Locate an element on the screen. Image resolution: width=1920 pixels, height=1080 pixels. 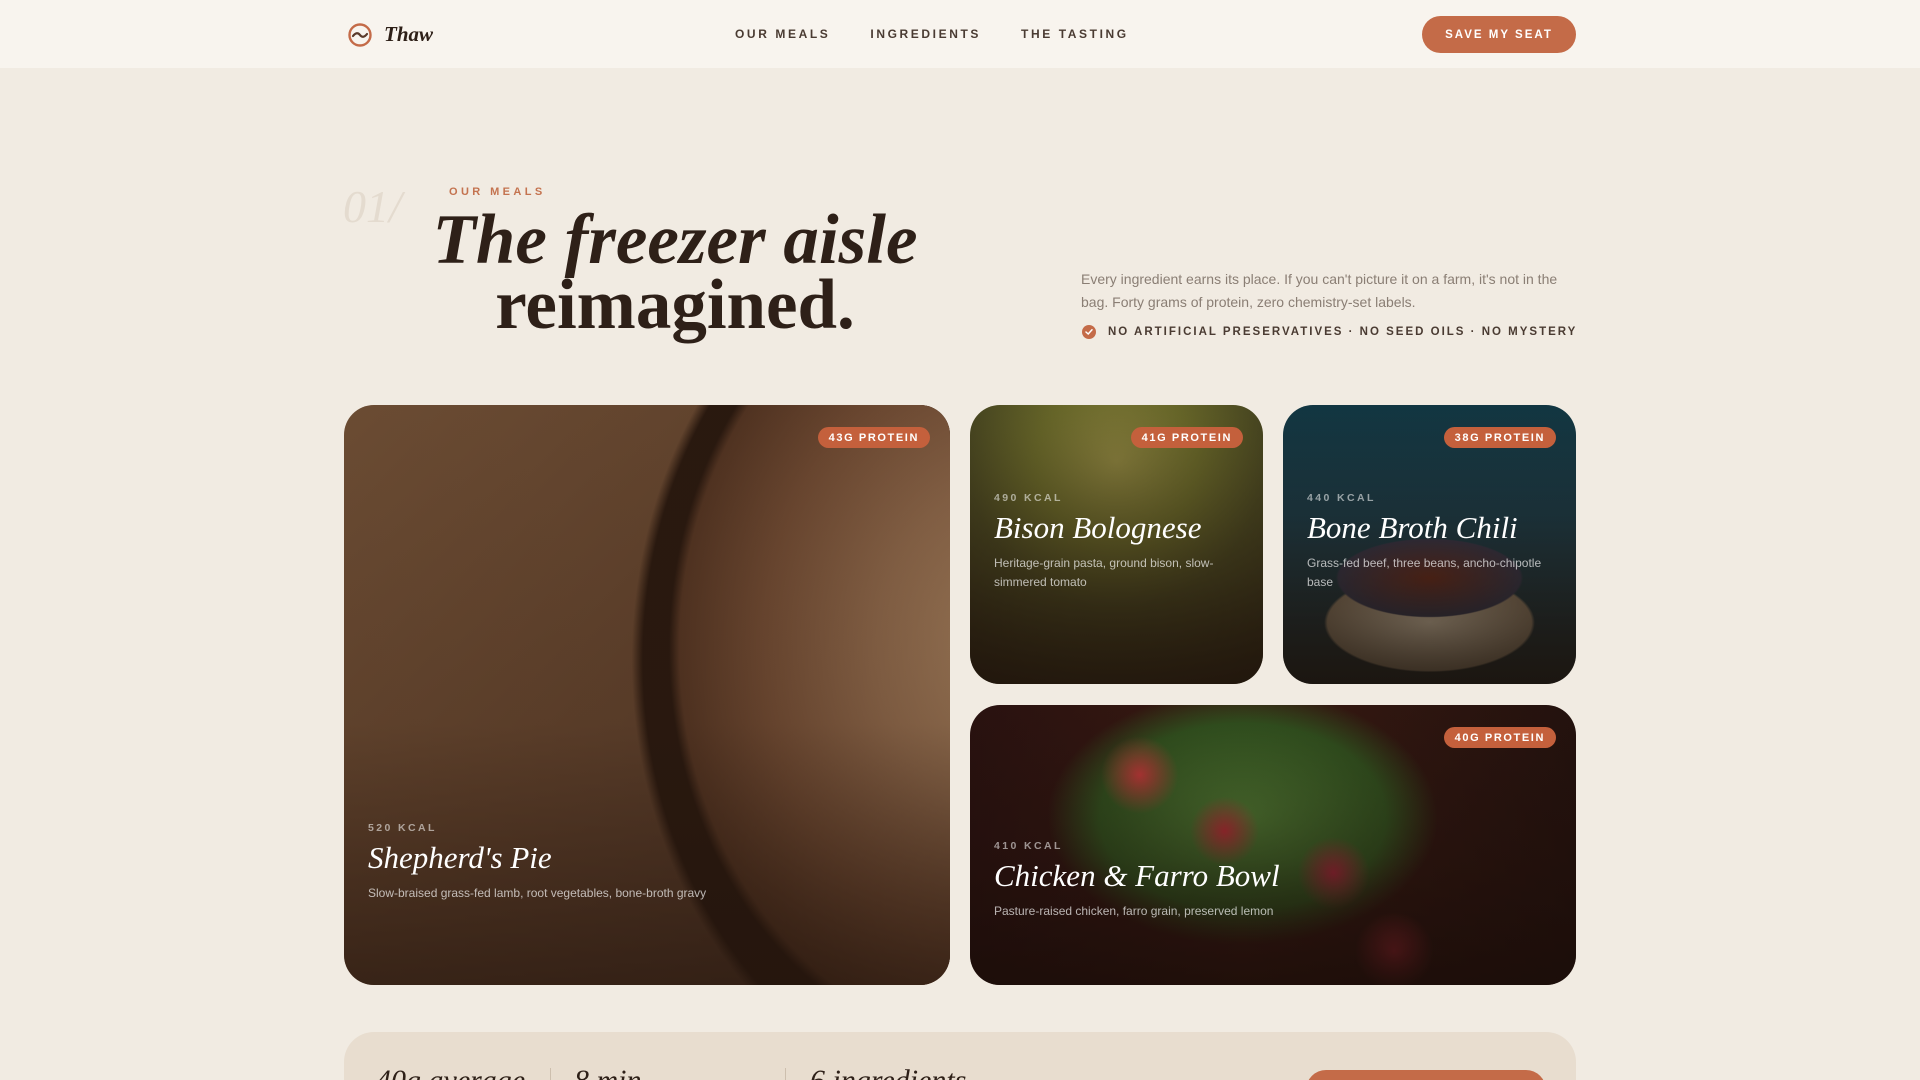
thaw-logo-icon is located at coordinates (360, 34).